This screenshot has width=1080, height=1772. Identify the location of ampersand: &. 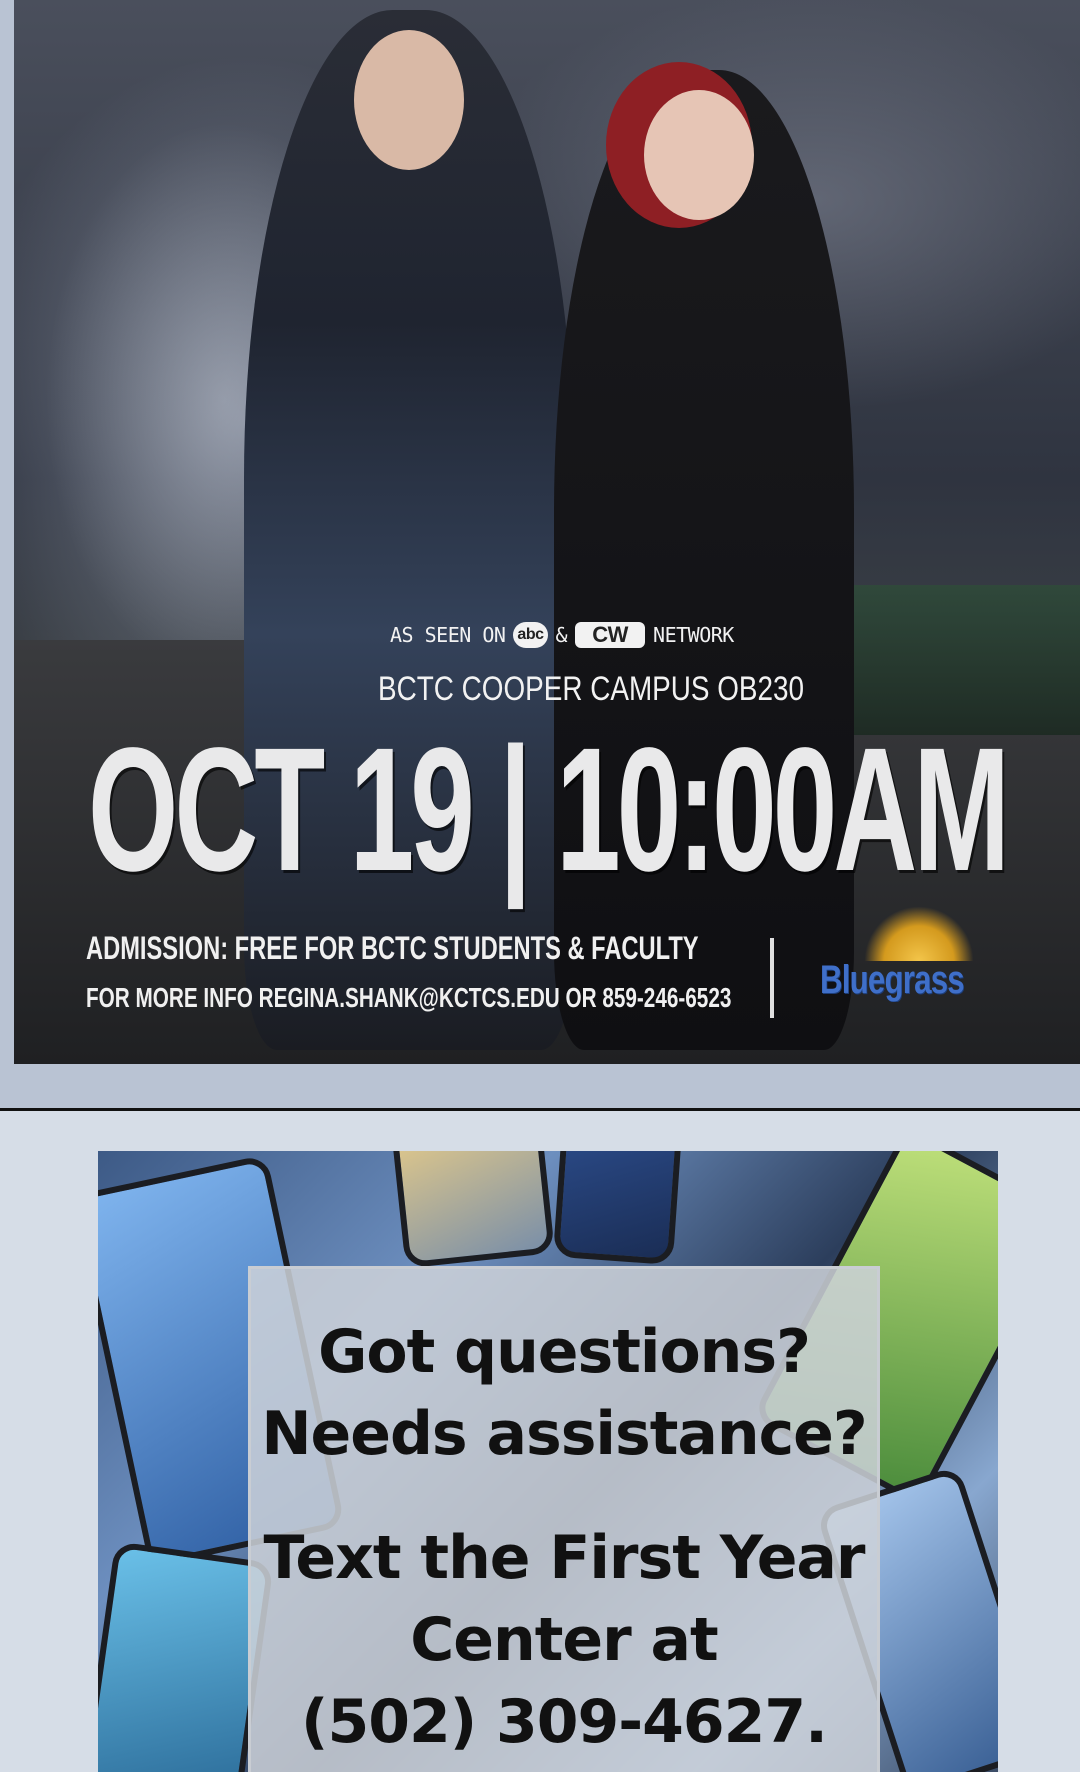
(561, 635).